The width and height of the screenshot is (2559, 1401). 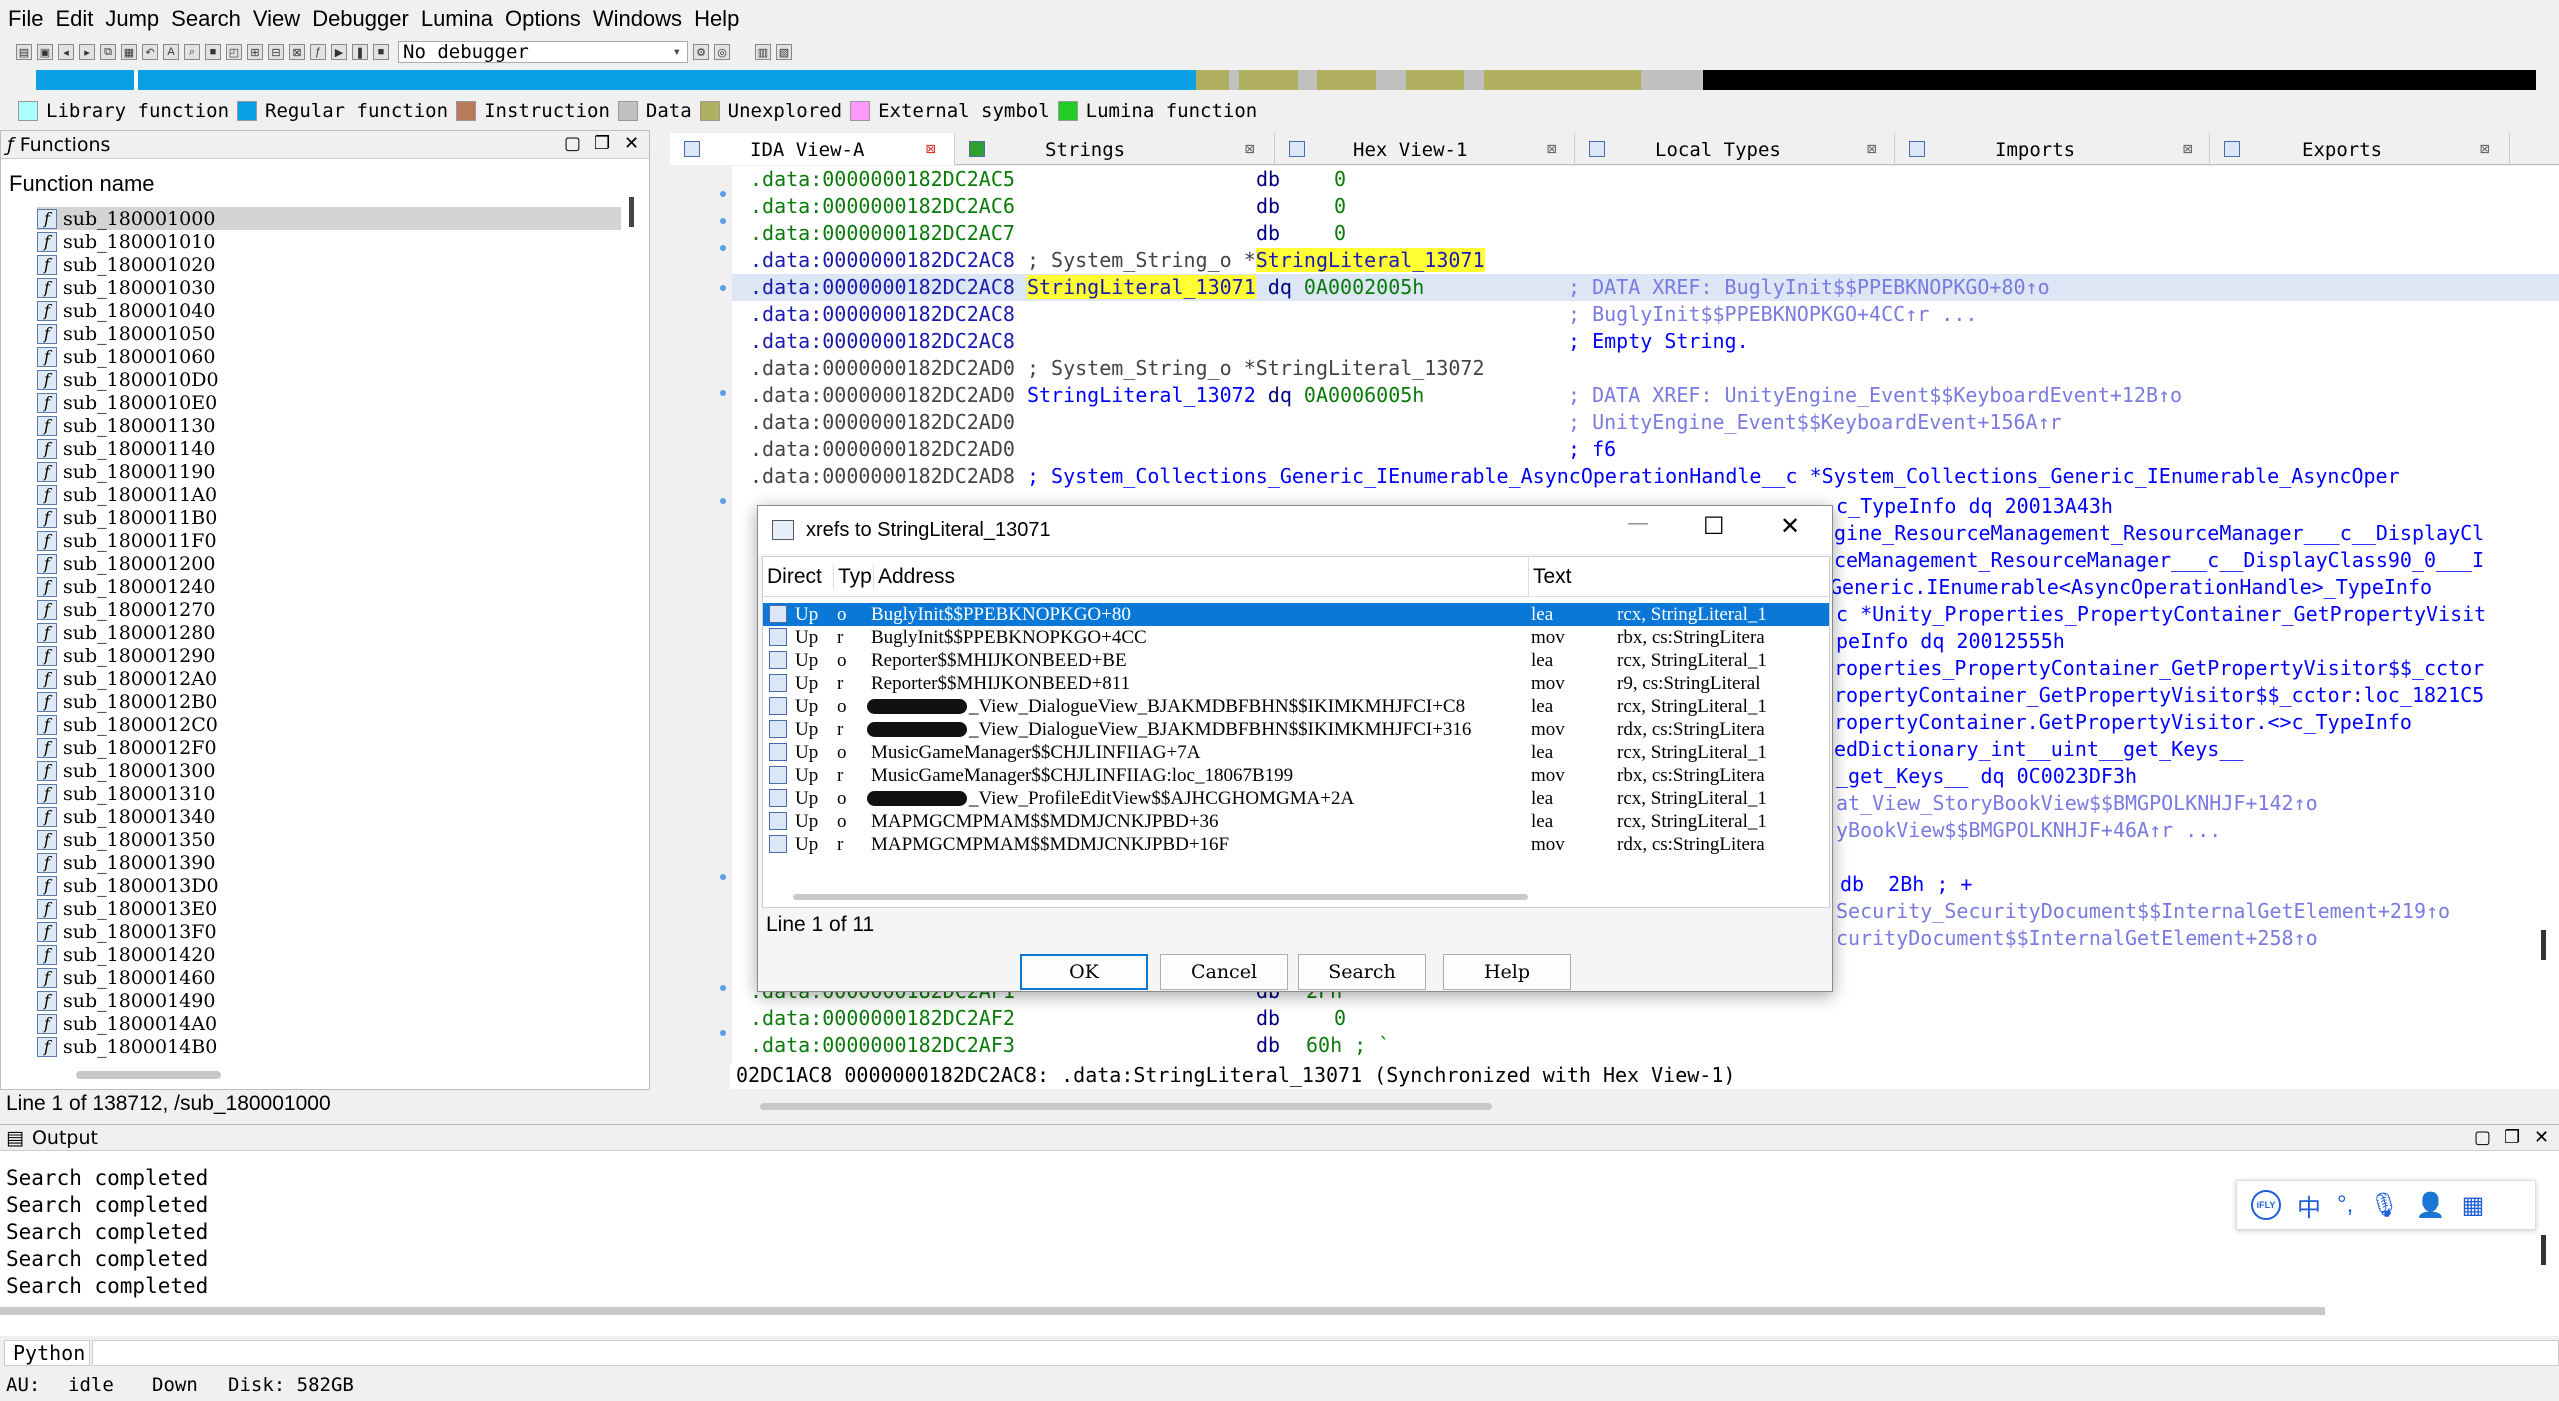 What do you see at coordinates (234, 52) in the screenshot?
I see `graph-icon: ◰` at bounding box center [234, 52].